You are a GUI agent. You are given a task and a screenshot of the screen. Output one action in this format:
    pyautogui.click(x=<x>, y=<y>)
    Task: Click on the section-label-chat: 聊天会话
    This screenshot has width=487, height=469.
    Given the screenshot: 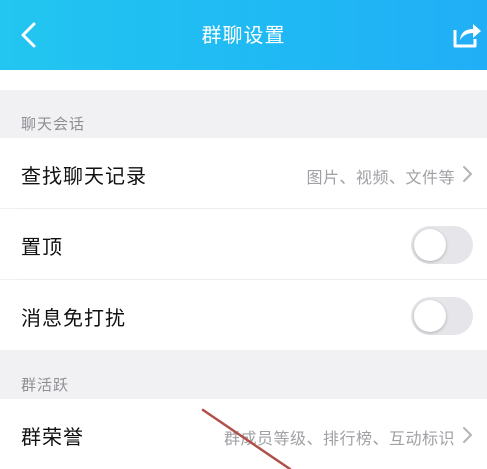 What is the action you would take?
    pyautogui.click(x=53, y=124)
    